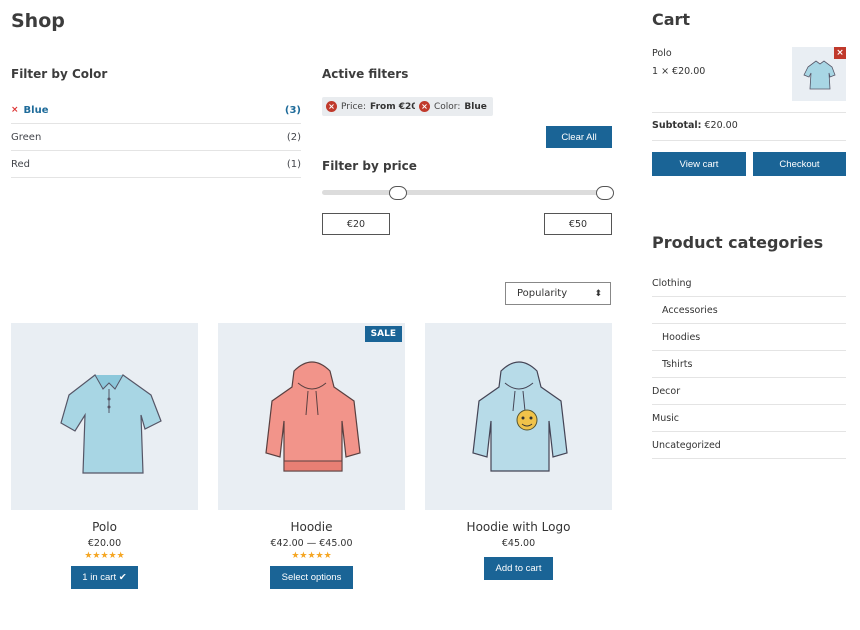 This screenshot has height=630, width=860. Describe the element at coordinates (579, 137) in the screenshot. I see `clear-all-button: Clear All` at that location.